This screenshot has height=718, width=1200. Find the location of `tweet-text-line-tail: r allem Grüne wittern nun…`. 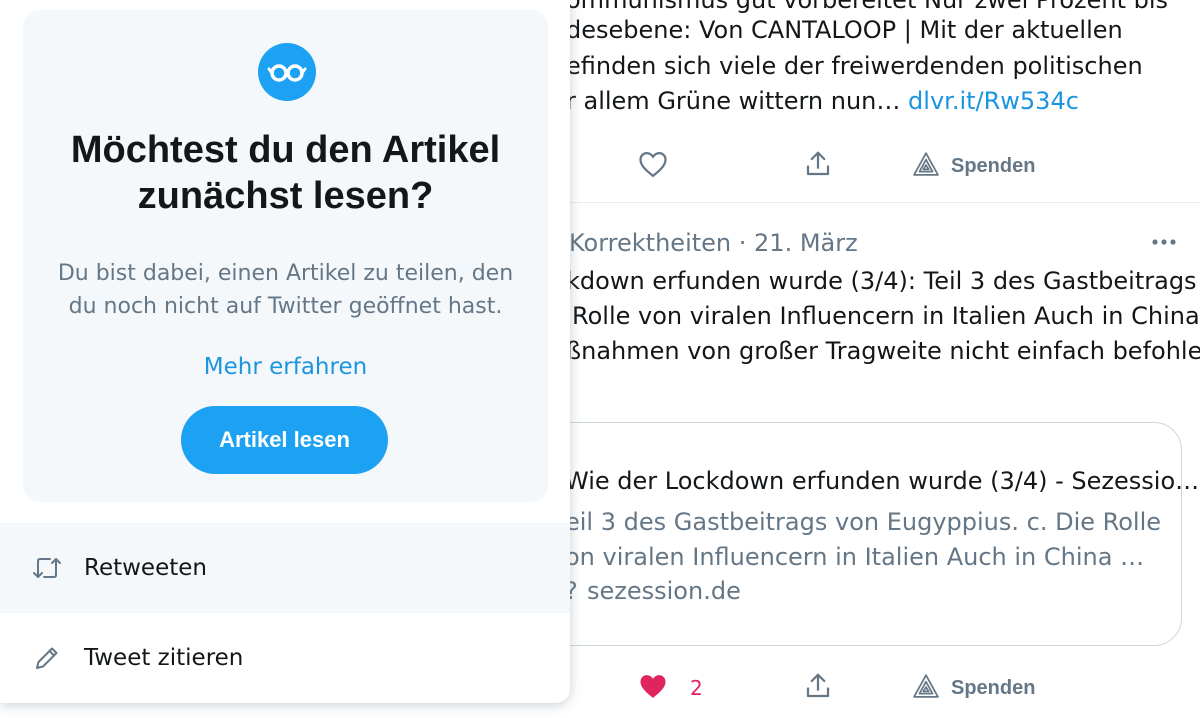

tweet-text-line-tail: r allem Grüne wittern nun… is located at coordinates (733, 101).